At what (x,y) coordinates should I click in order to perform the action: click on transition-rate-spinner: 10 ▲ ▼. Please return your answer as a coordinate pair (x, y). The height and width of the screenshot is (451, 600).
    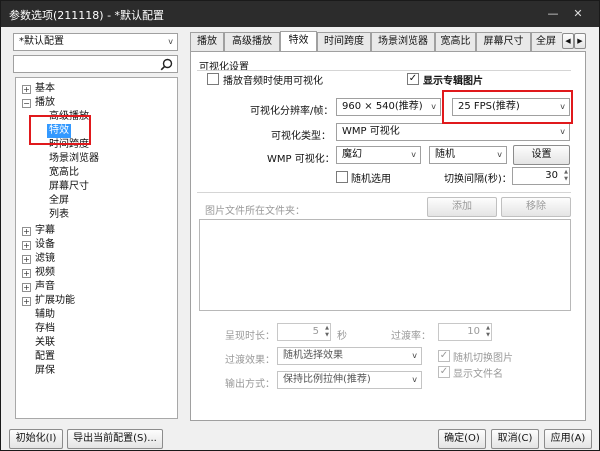
    Looking at the image, I should click on (465, 332).